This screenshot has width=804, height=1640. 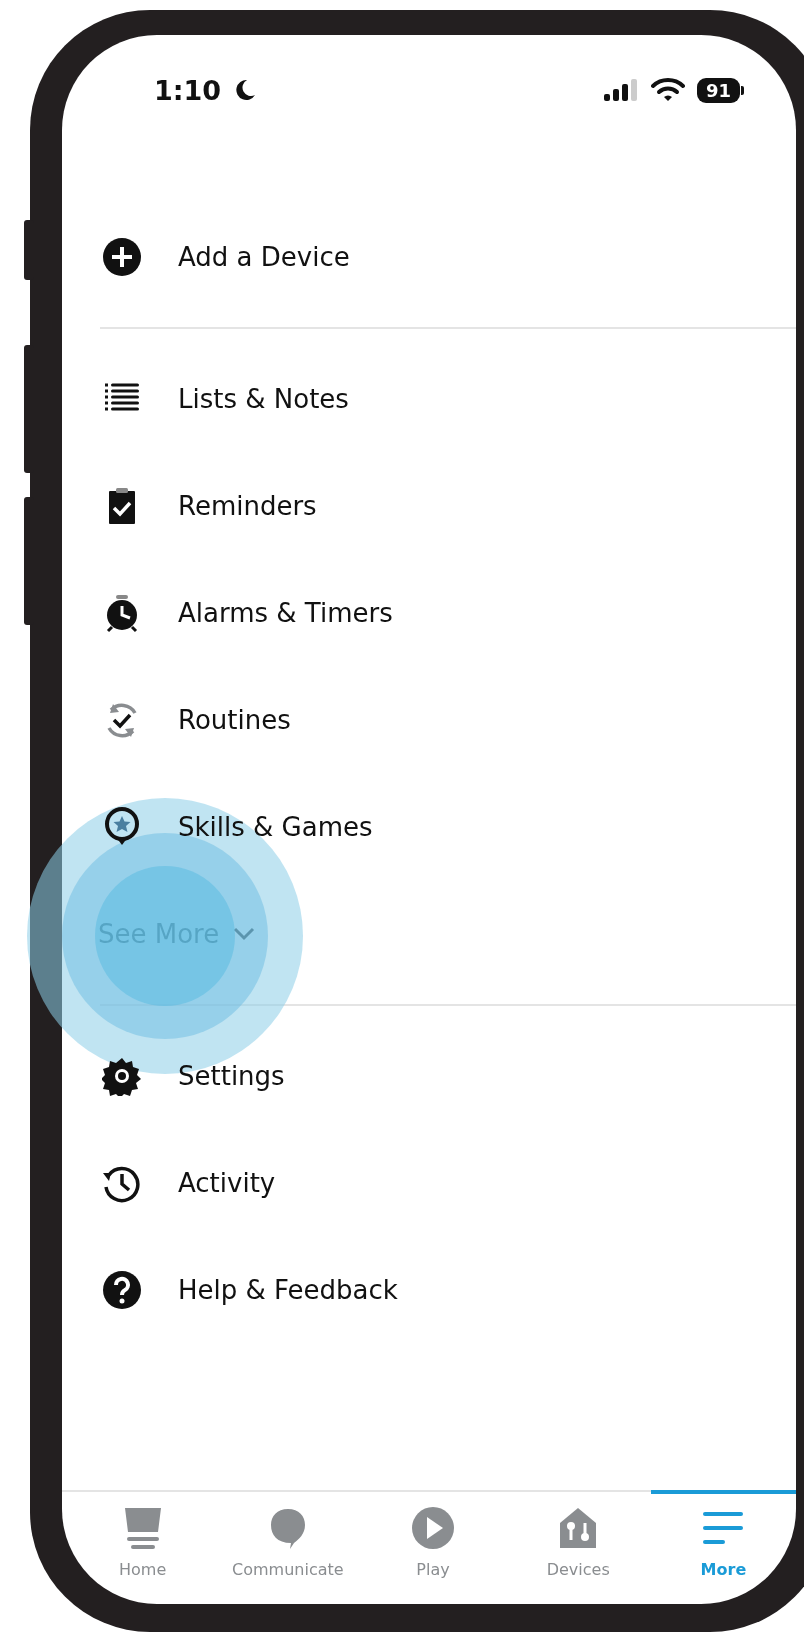 I want to click on menu-item: Lists & Notes, so click(x=429, y=398).